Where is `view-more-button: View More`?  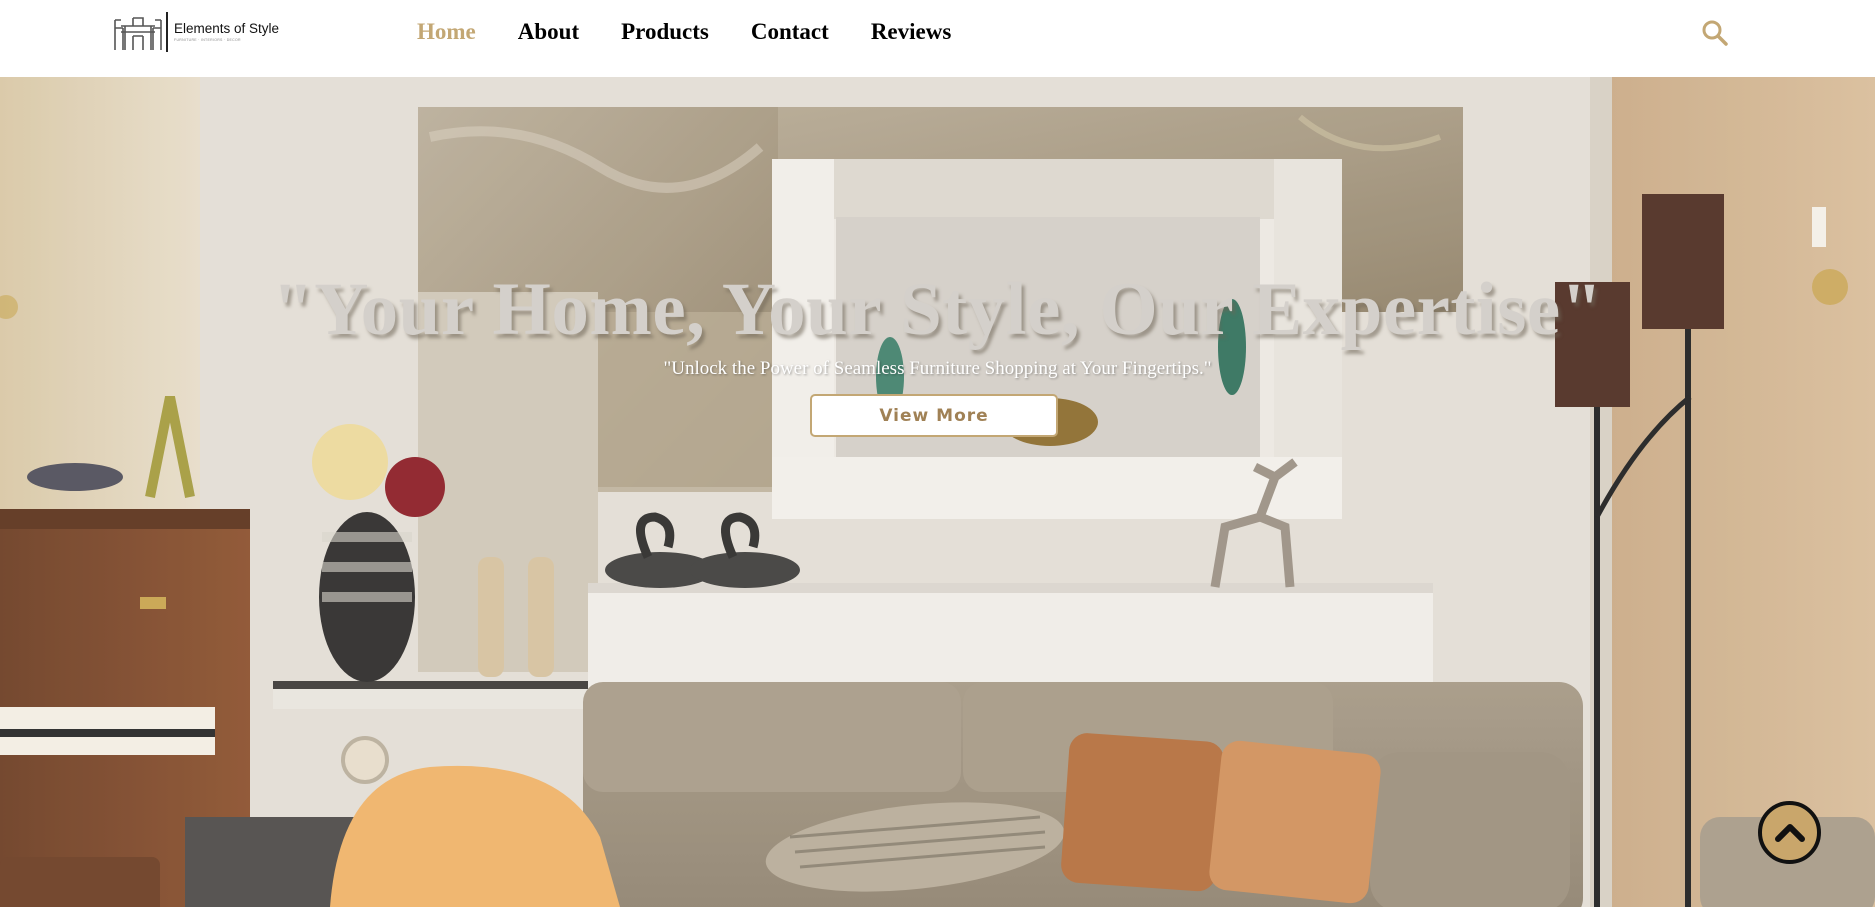 view-more-button: View More is located at coordinates (934, 415).